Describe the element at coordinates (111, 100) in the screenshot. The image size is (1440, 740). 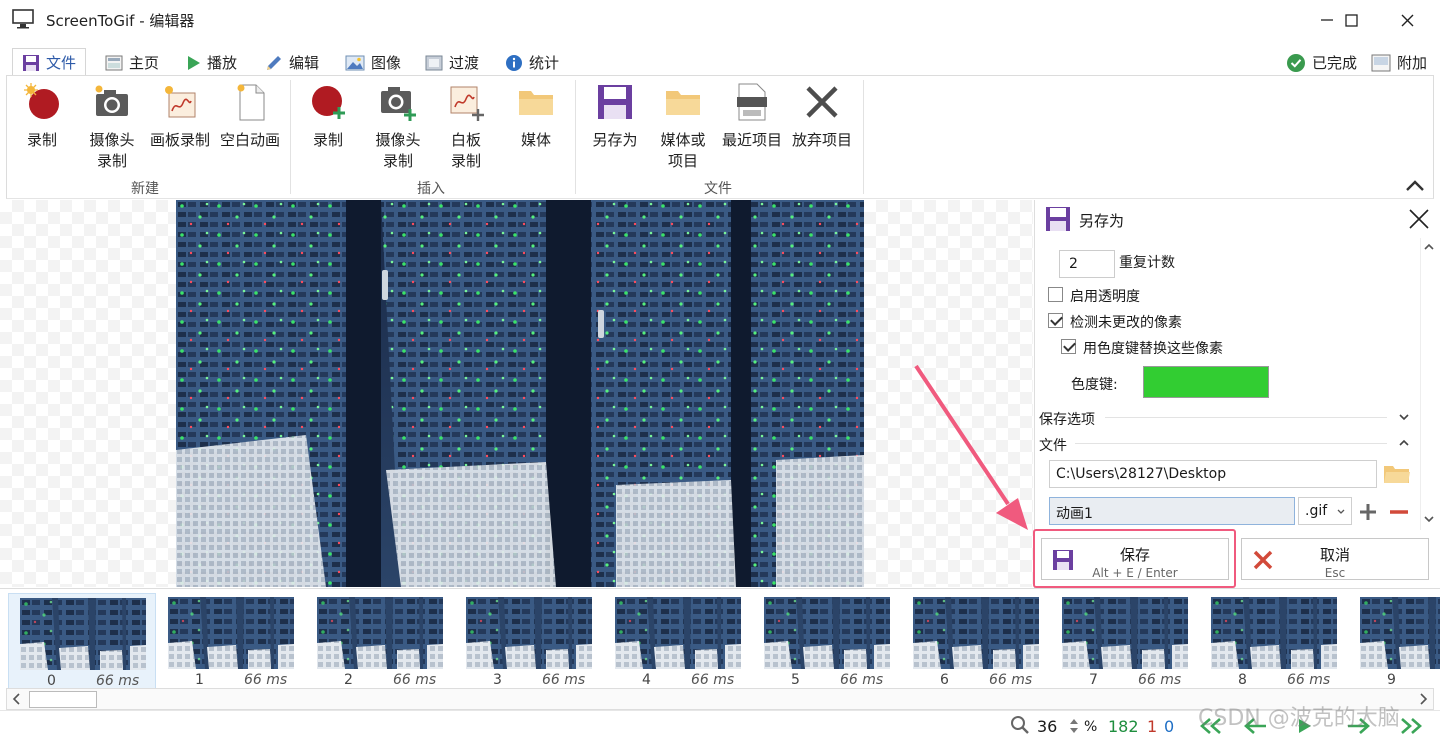
I see `webcam-icon` at that location.